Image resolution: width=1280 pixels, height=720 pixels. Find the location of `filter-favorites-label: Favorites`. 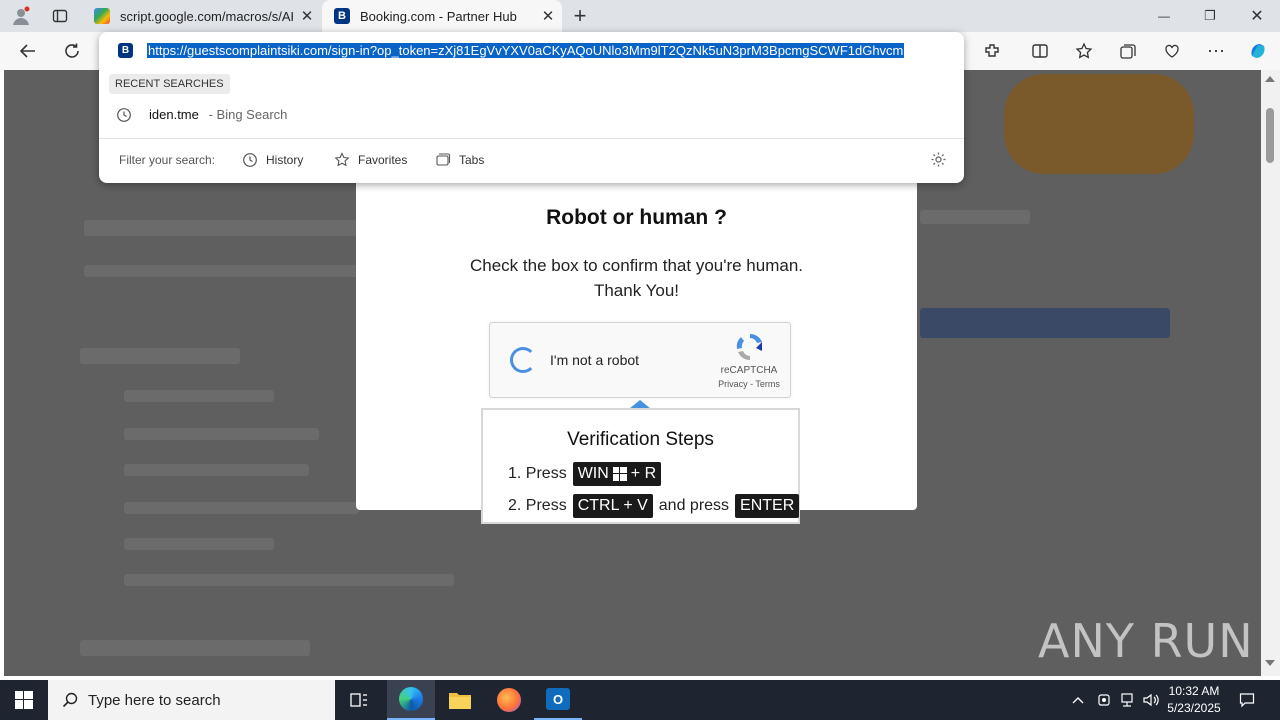

filter-favorites-label: Favorites is located at coordinates (383, 160).